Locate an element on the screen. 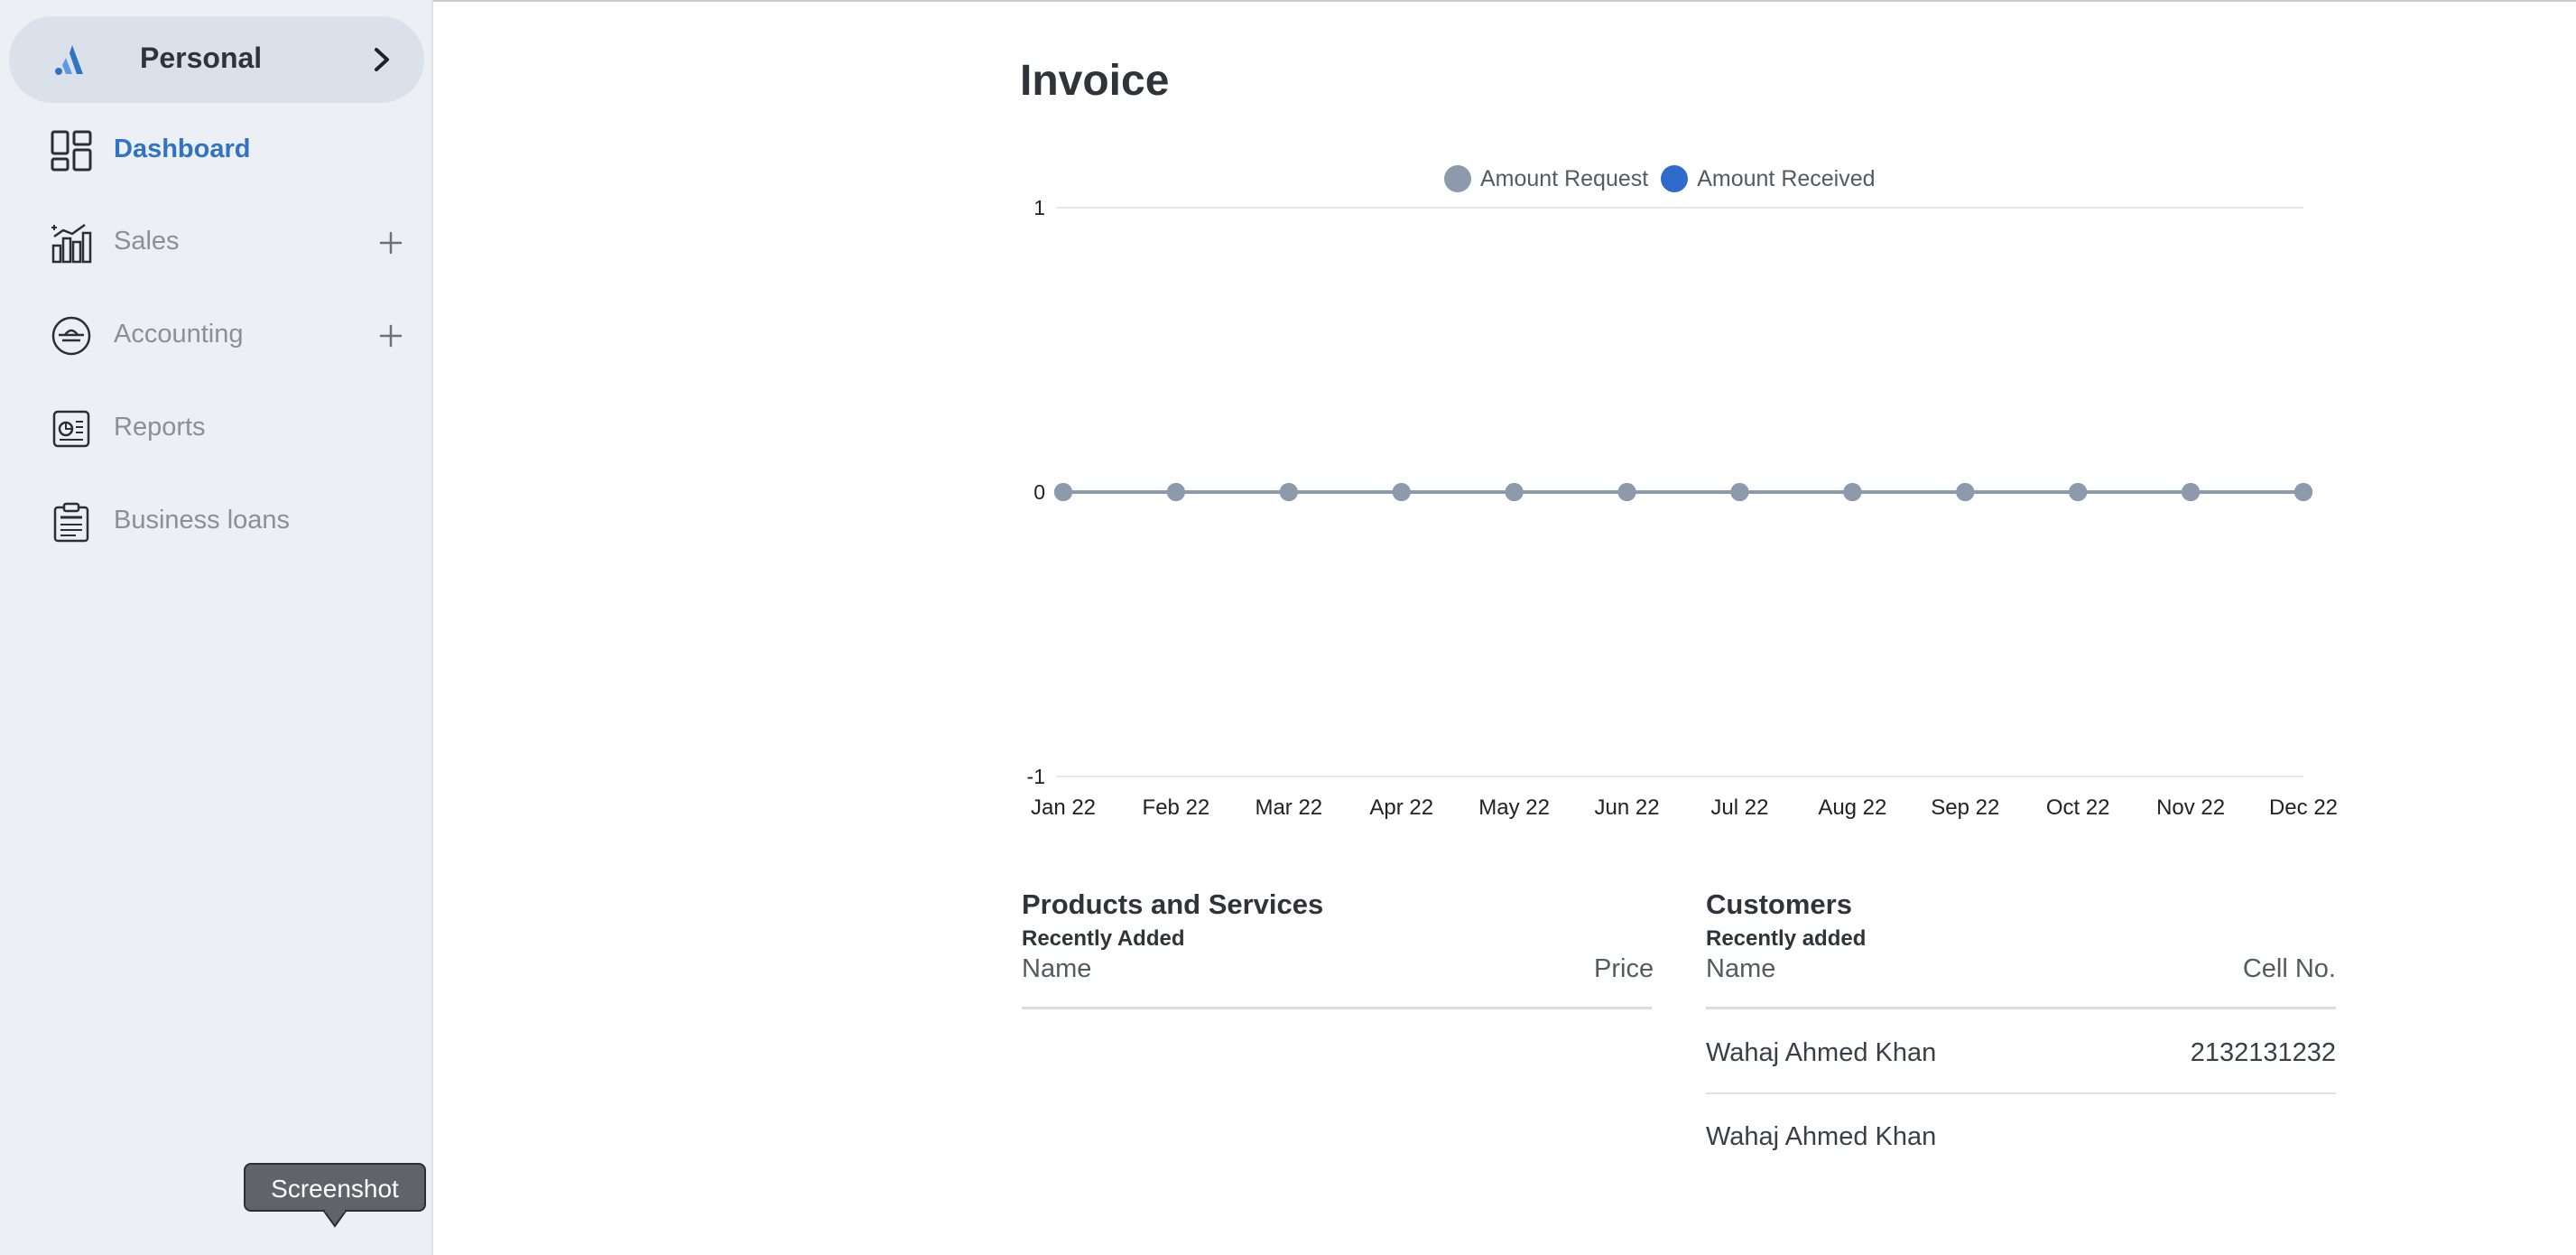 This screenshot has height=1255, width=2576. tooltip-tail-icon is located at coordinates (335, 1219).